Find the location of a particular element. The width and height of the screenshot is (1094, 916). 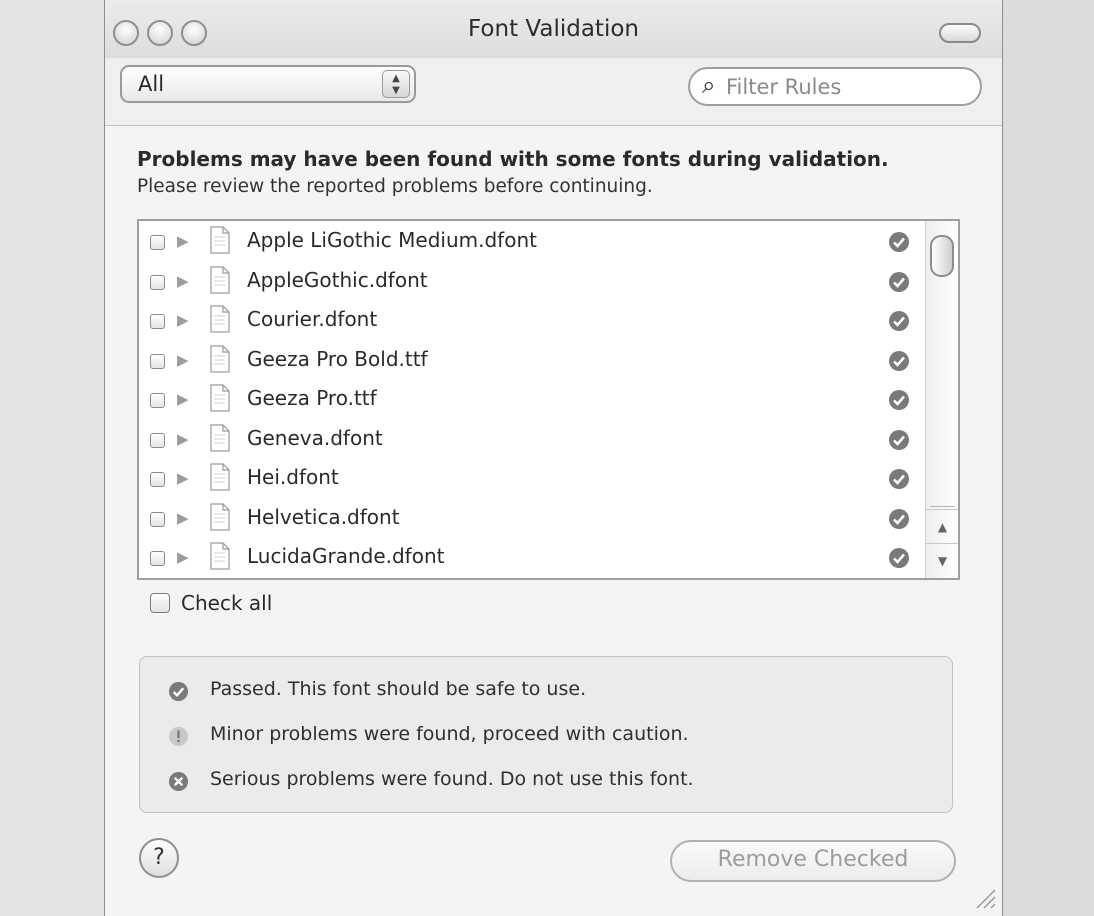

font-row-name: Hei.dfont is located at coordinates (293, 477).